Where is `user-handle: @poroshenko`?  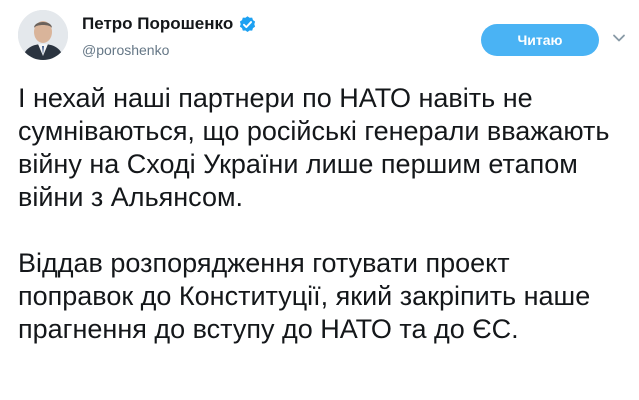
user-handle: @poroshenko is located at coordinates (125, 50).